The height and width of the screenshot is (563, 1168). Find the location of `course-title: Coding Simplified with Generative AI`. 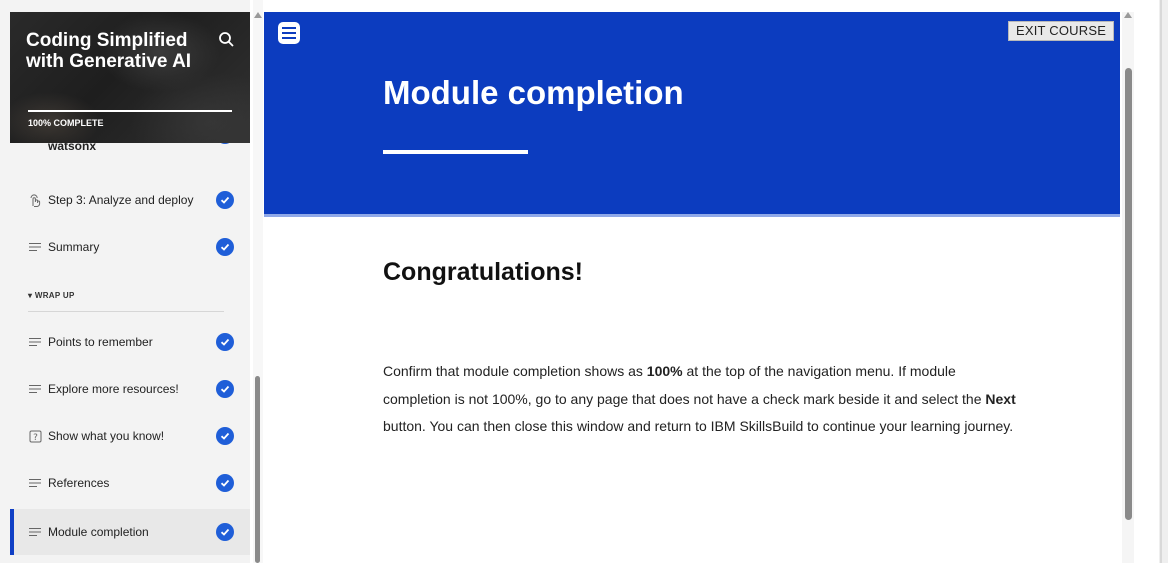

course-title: Coding Simplified with Generative AI is located at coordinates (109, 51).